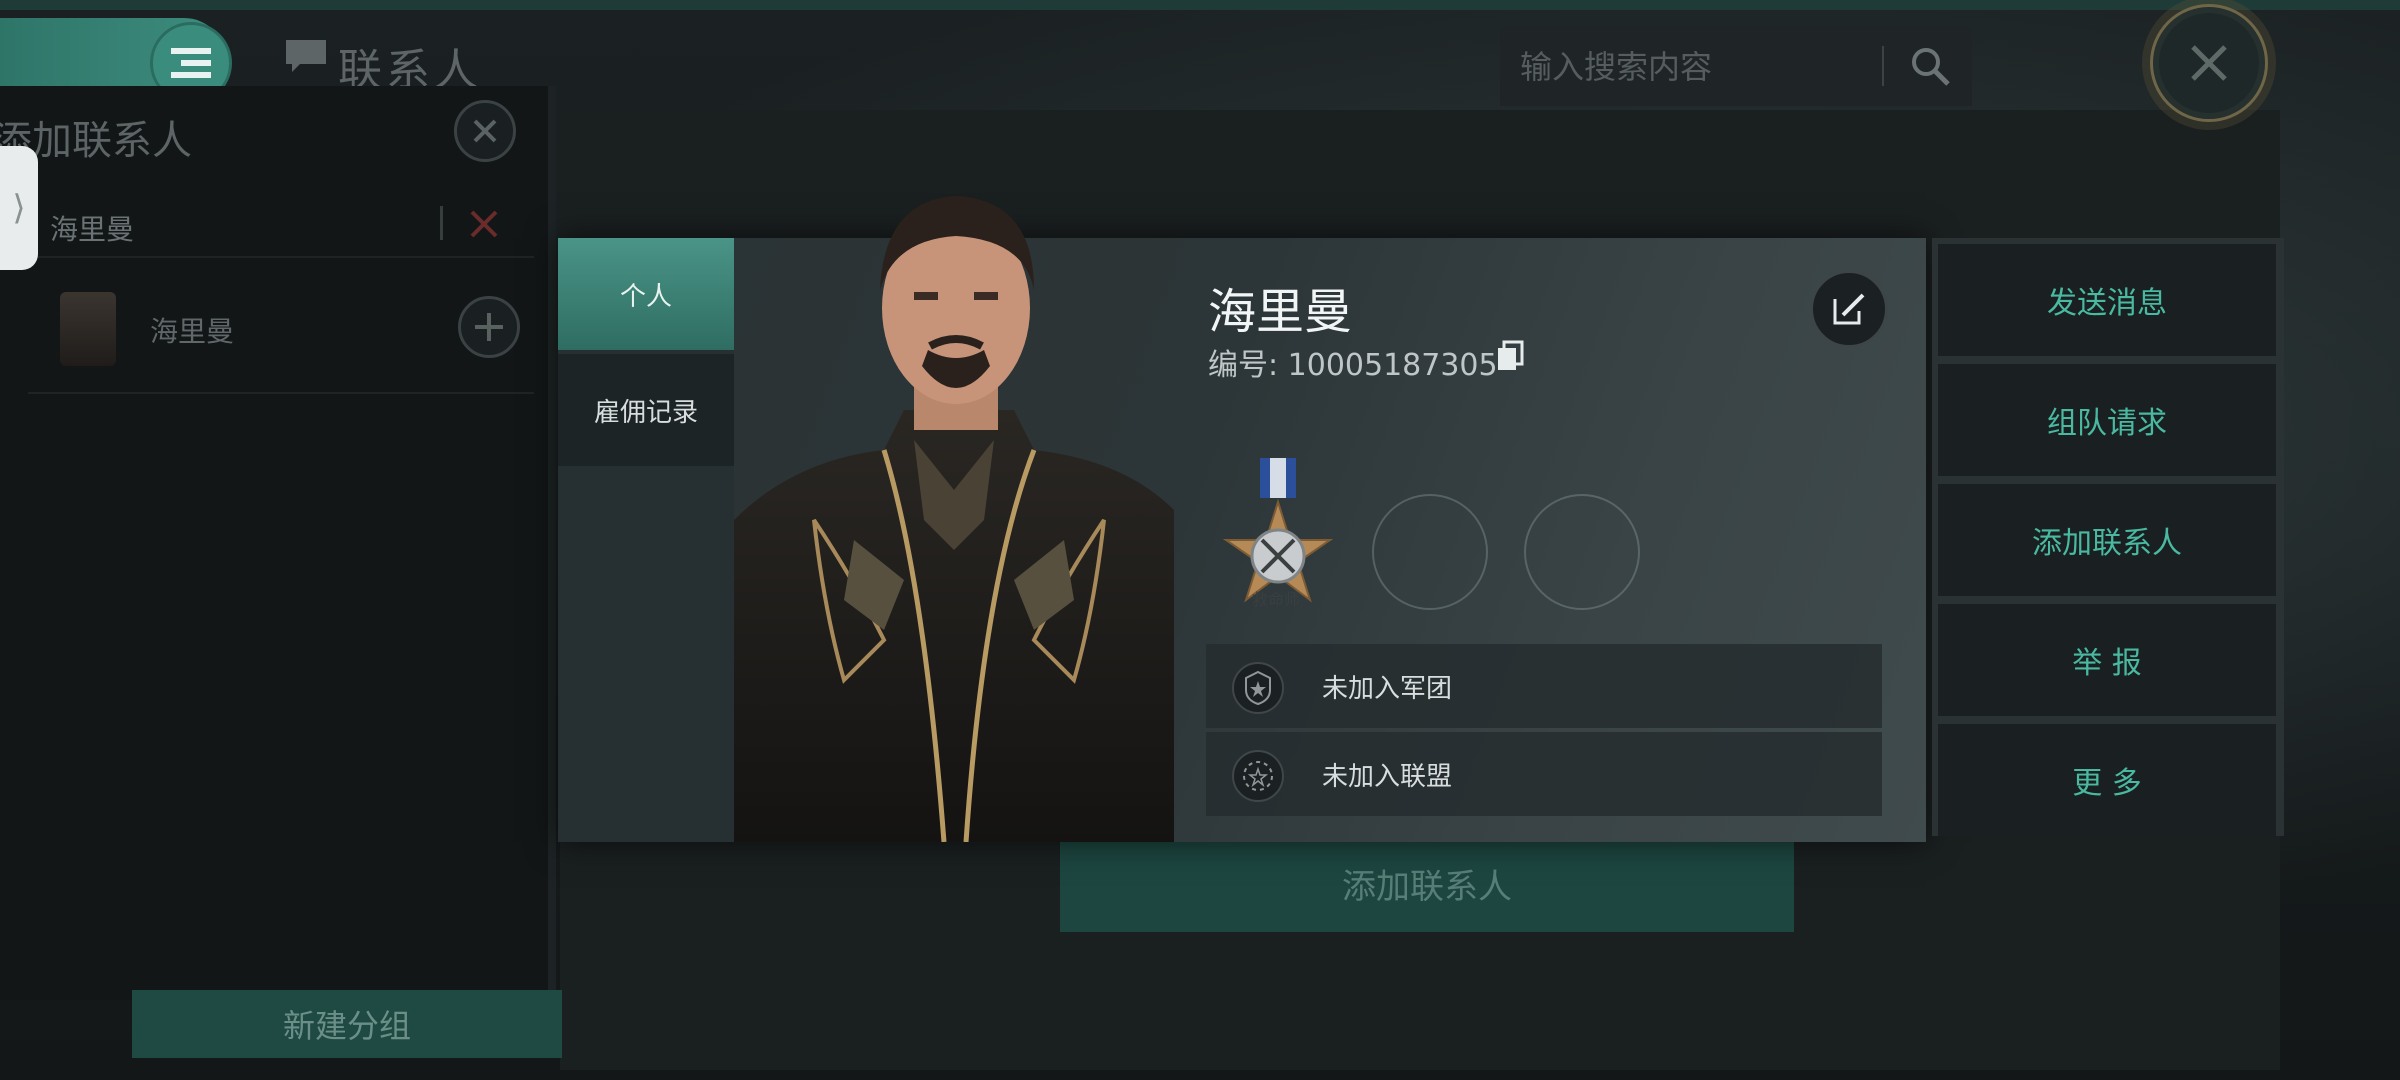 This screenshot has height=1080, width=2400. I want to click on plus-icon, so click(489, 327).